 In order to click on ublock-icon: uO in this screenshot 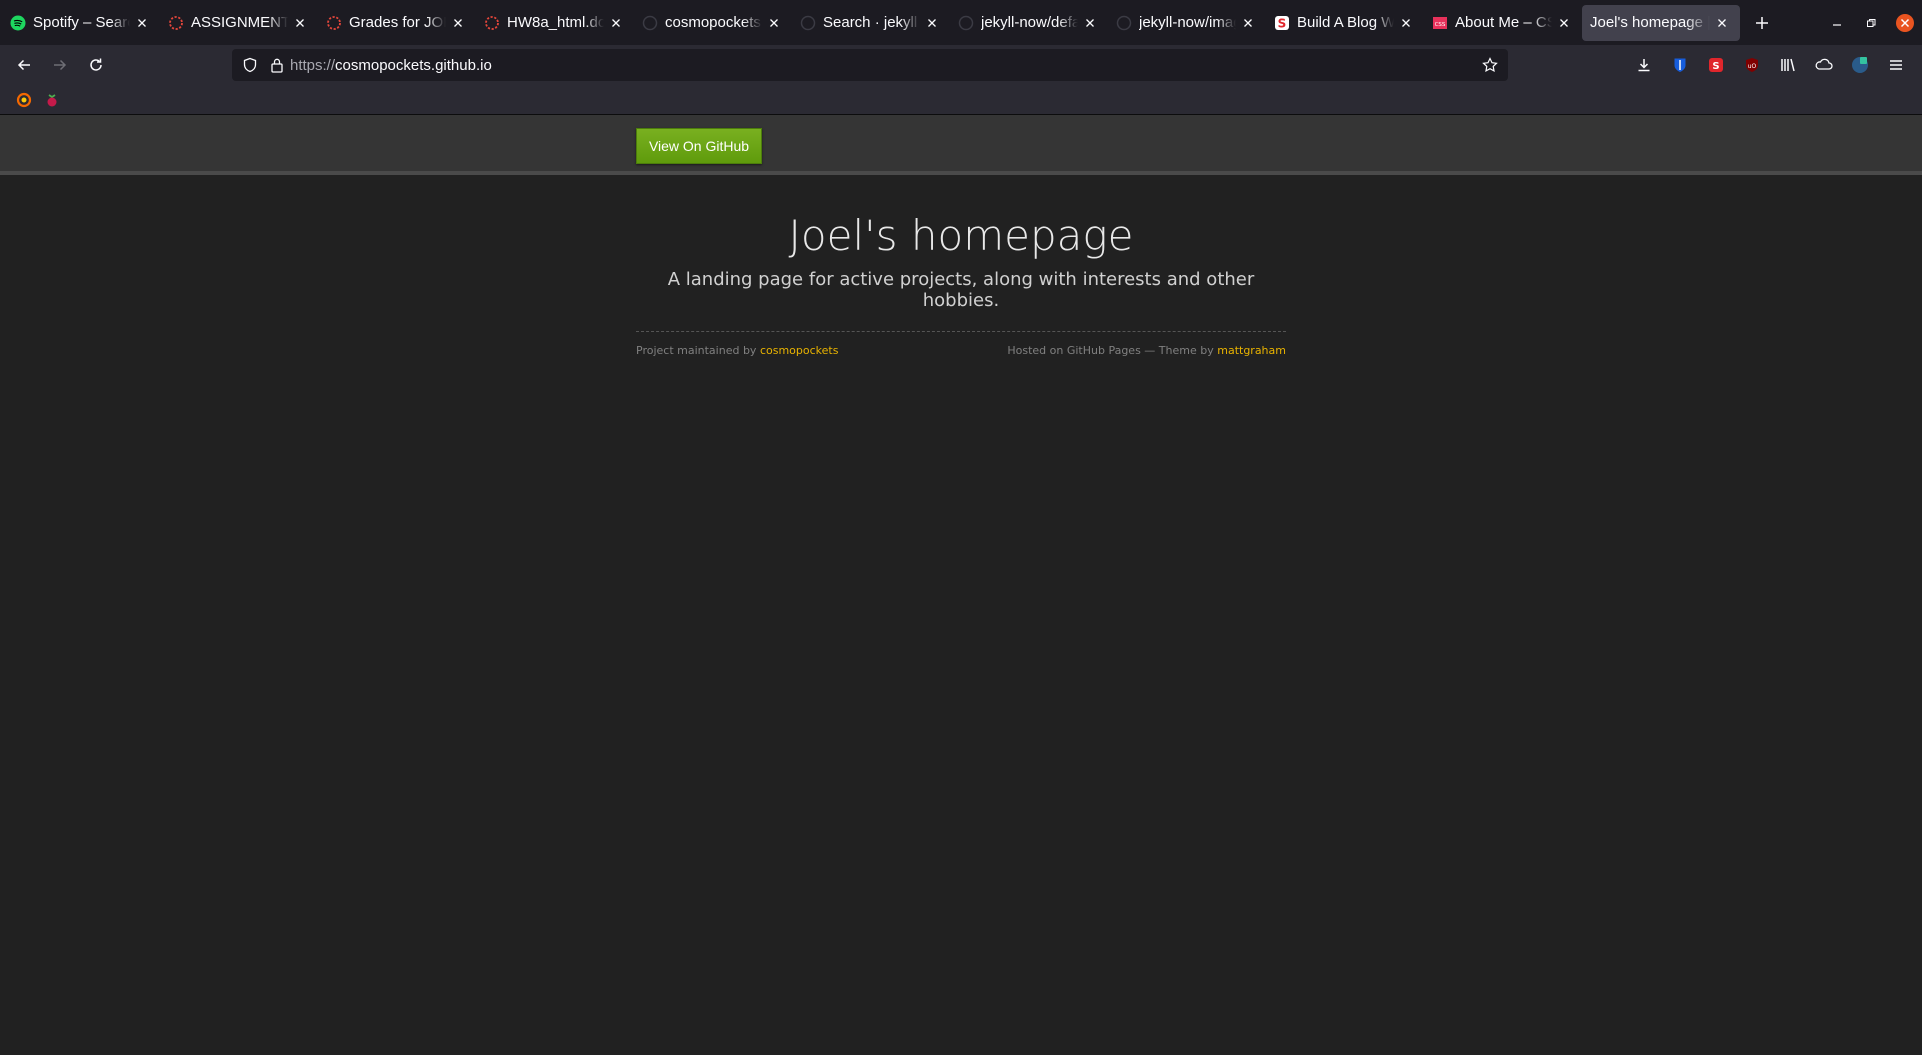, I will do `click(1752, 65)`.